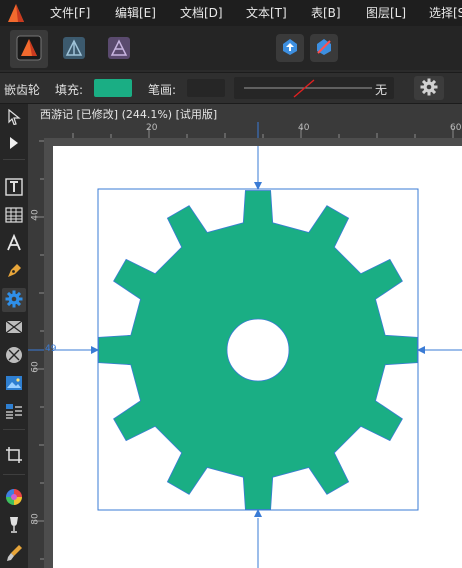 The height and width of the screenshot is (568, 462). I want to click on document-tab: 西游记 [已修改] (244.1%) [试用版], so click(245, 113).